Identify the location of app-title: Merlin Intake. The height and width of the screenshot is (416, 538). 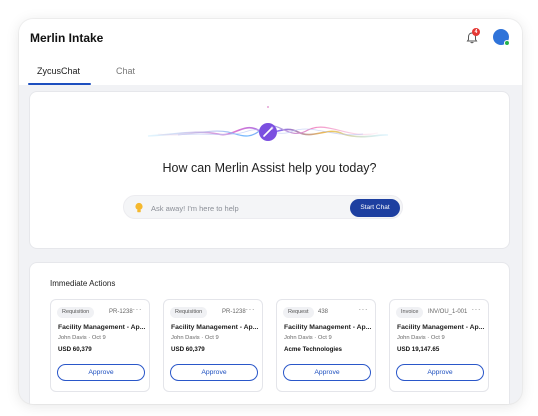
(67, 38).